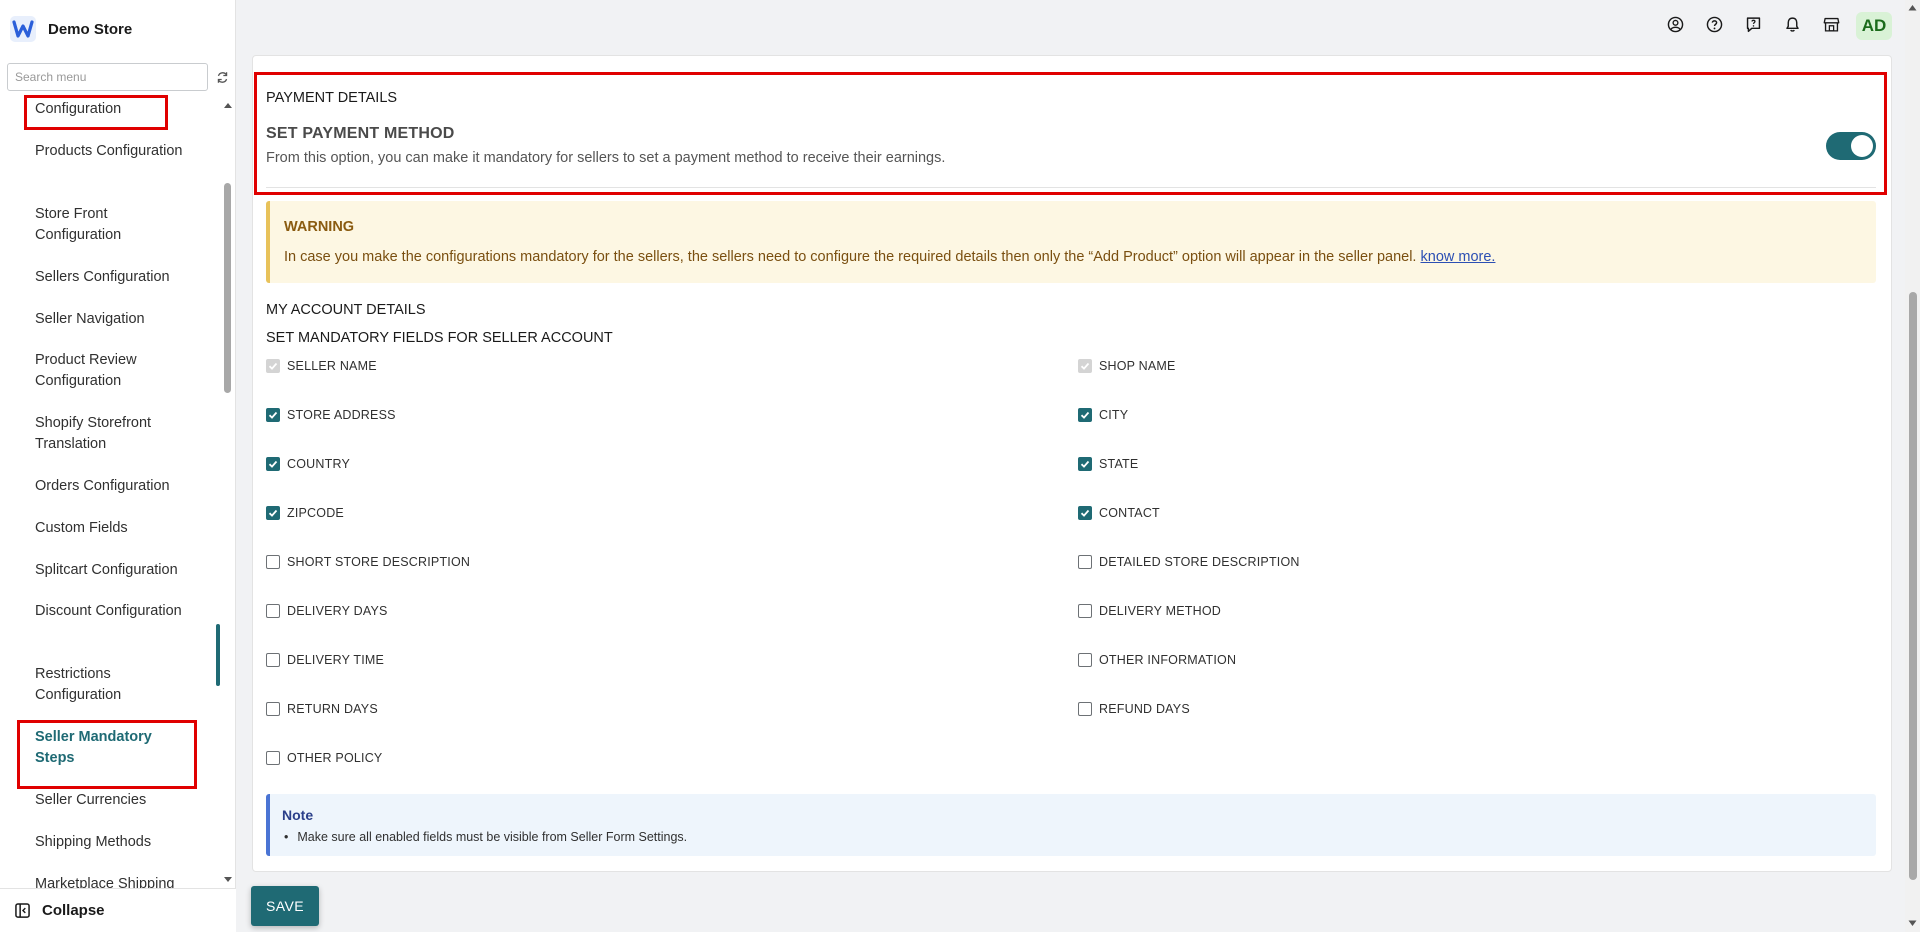 The image size is (1920, 932). What do you see at coordinates (115, 371) in the screenshot?
I see `sidebar-item-product-review-configuration: Product Review Configuration` at bounding box center [115, 371].